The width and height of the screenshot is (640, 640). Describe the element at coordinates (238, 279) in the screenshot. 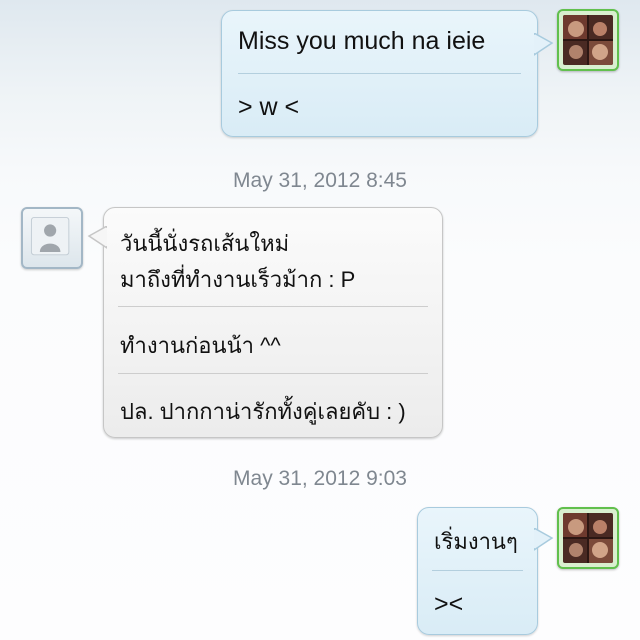

I see `message-text: มาถึงที่ทำงานเร็วม้าก : P` at that location.